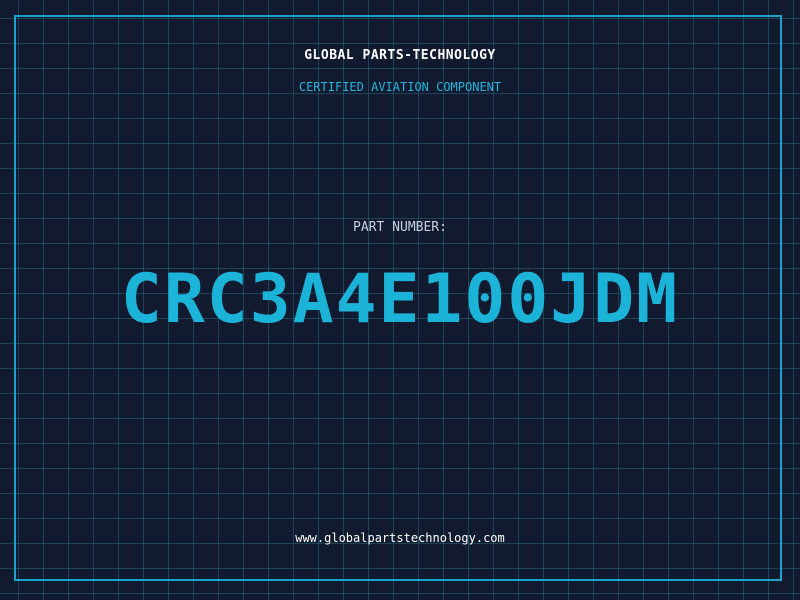  I want to click on part-number-value: CRC3A4E100JDM, so click(400, 299).